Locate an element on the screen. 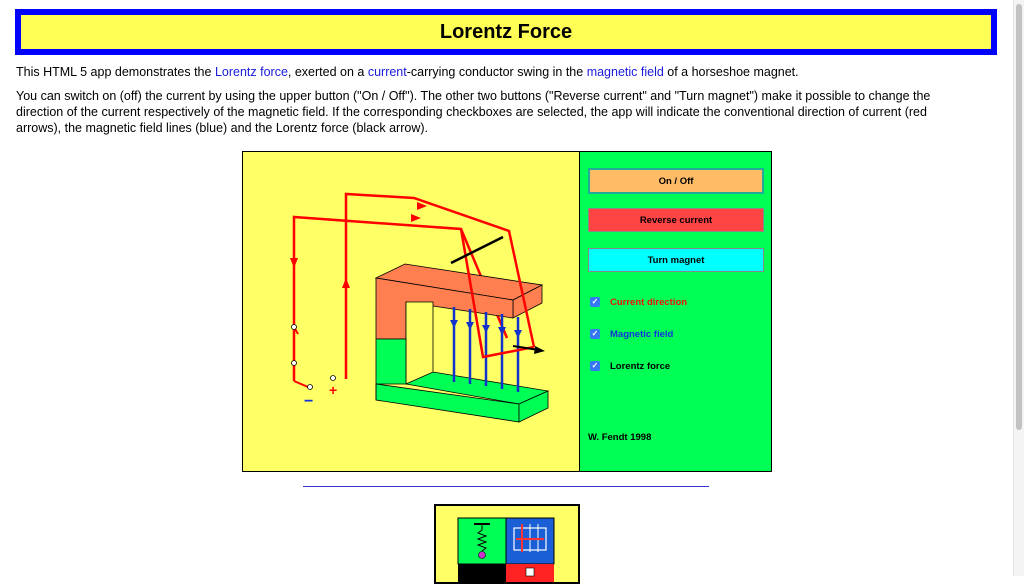 This screenshot has height=587, width=1024. lorentz-force-checkbox: ✓ is located at coordinates (595, 366).